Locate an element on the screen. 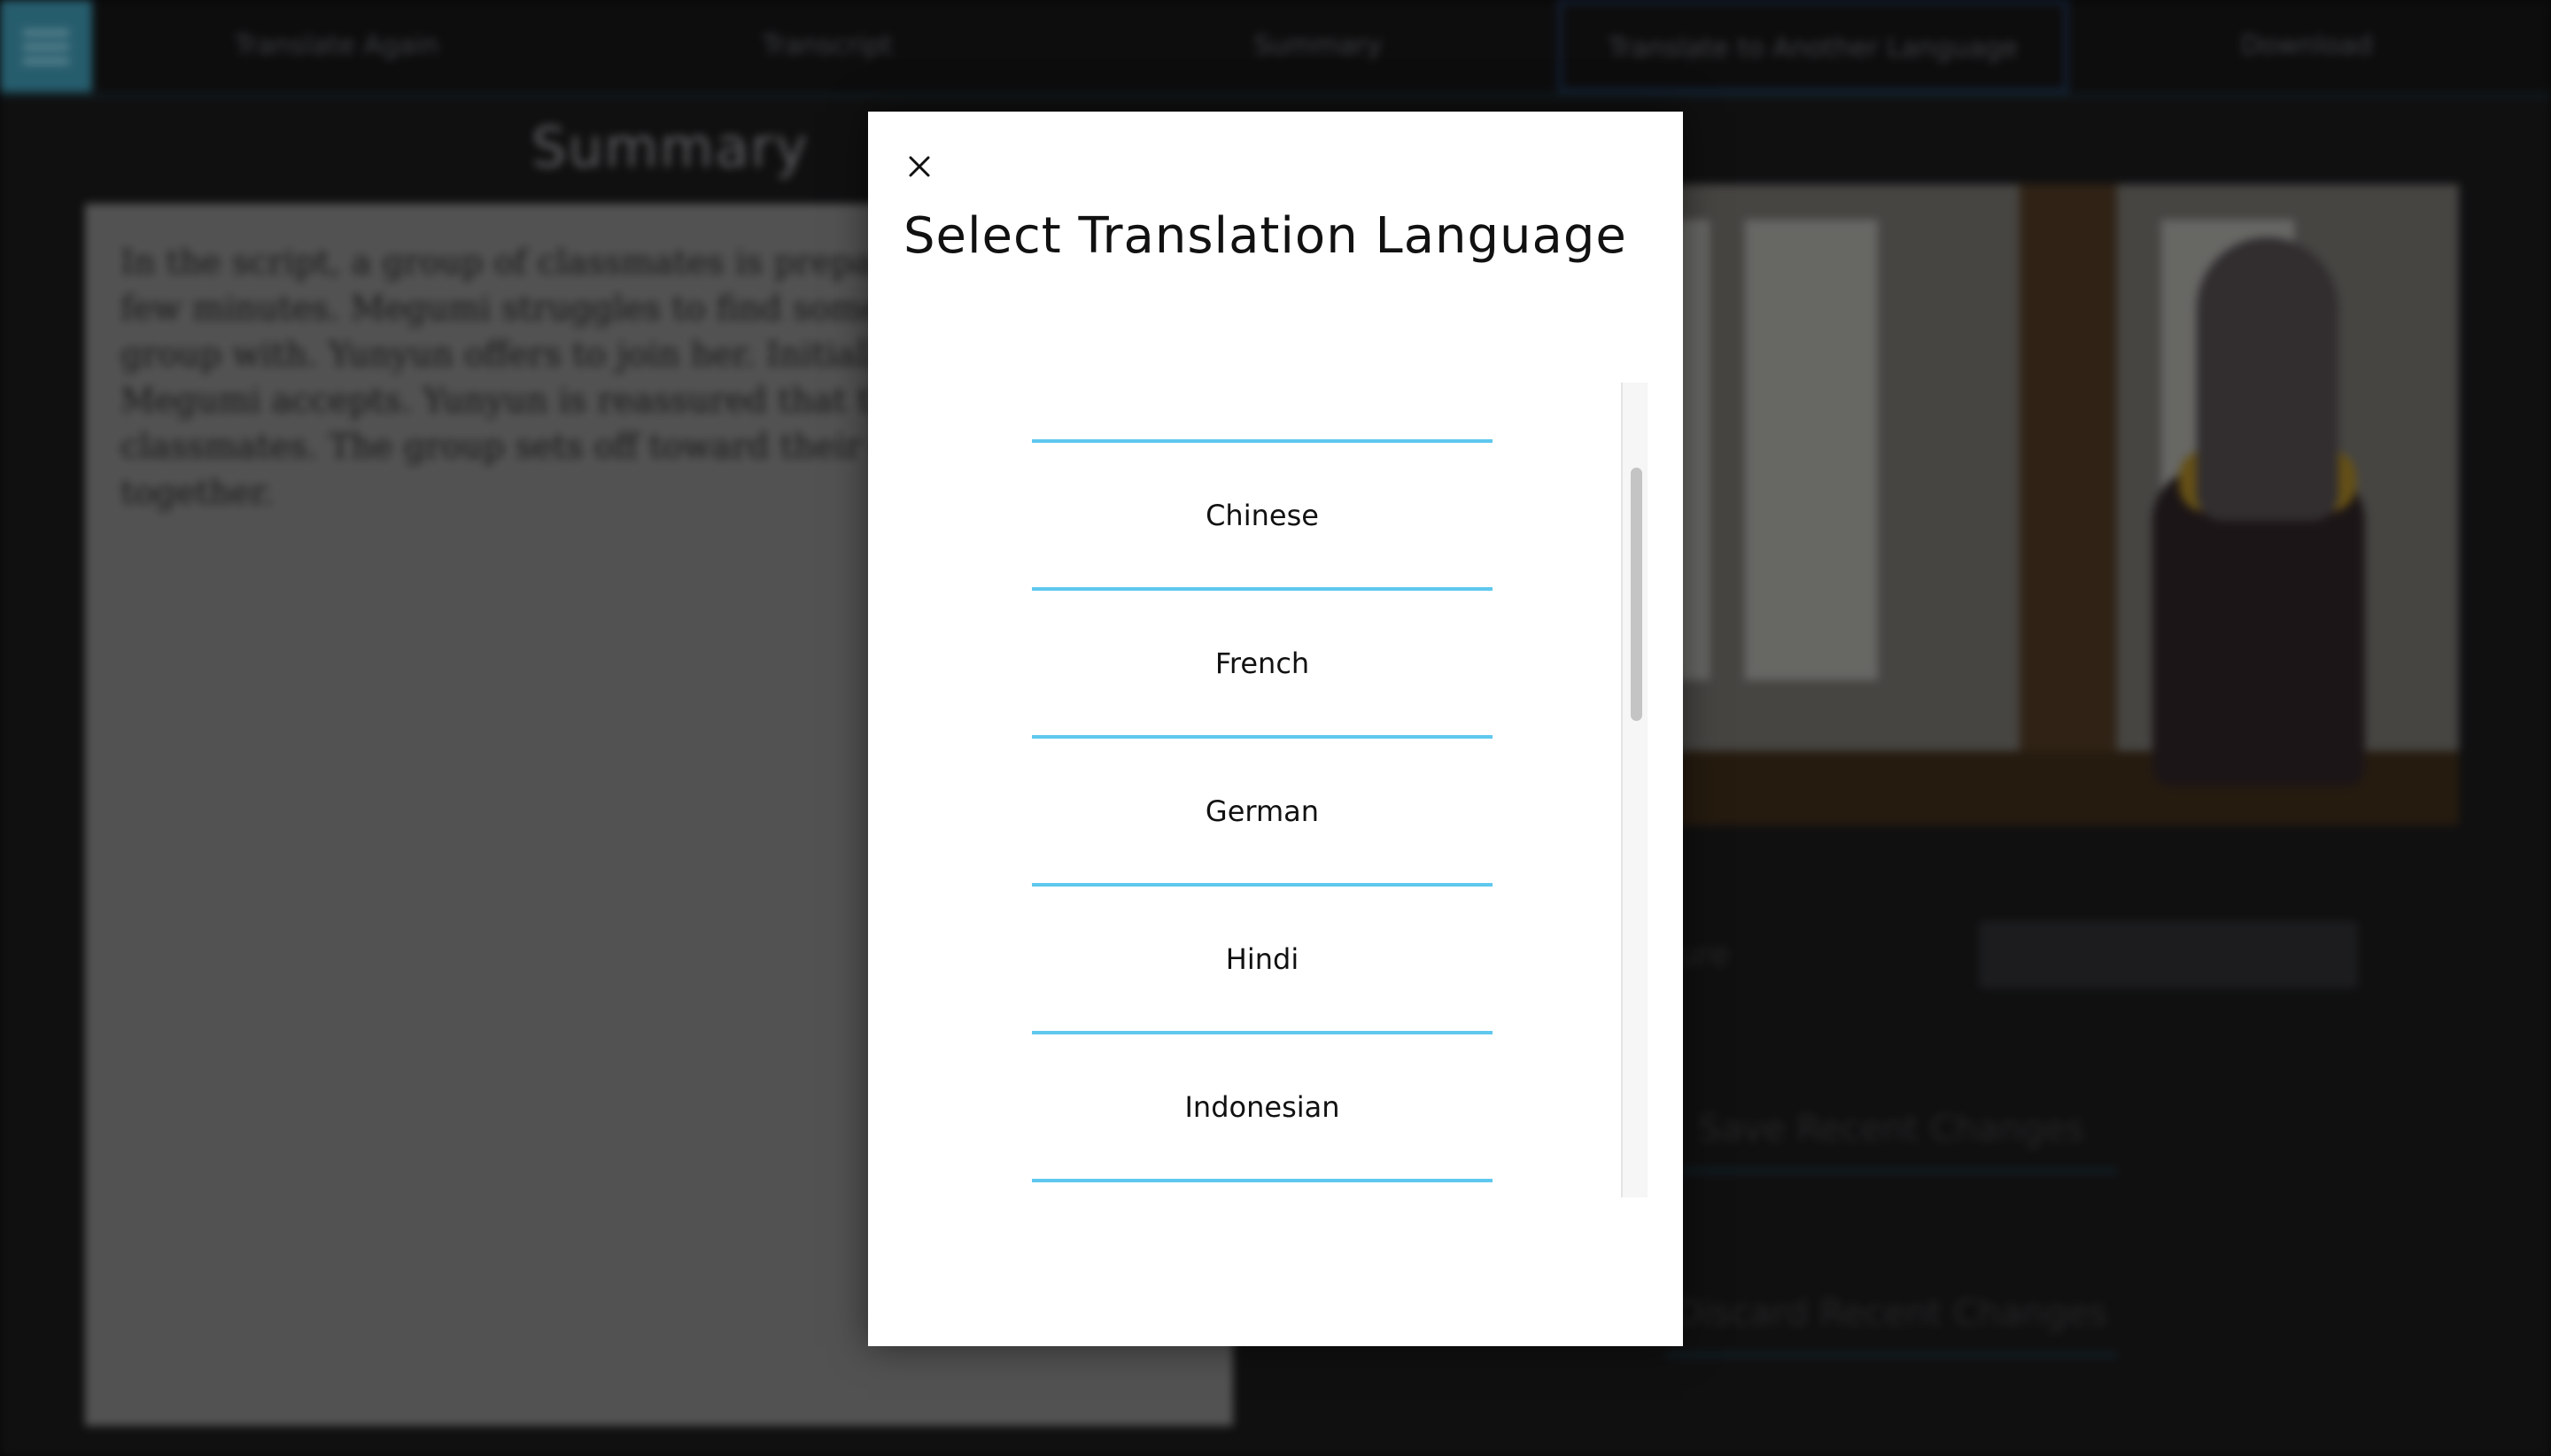  scrollbar-thumb is located at coordinates (1636, 595).